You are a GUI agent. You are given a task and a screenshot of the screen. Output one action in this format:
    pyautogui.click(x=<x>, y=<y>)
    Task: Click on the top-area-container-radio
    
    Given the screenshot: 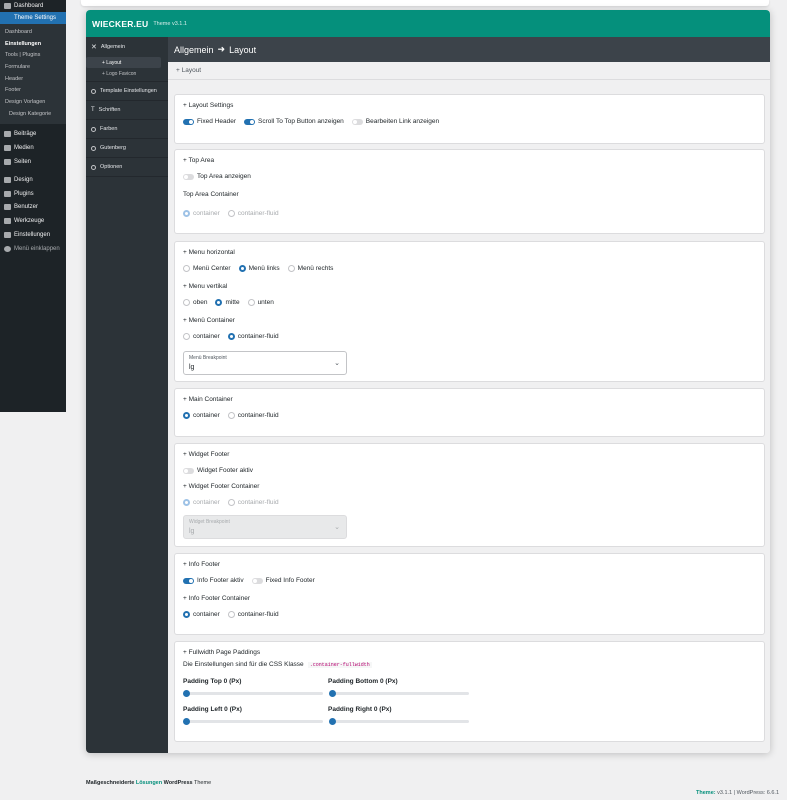 What is the action you would take?
    pyautogui.click(x=186, y=213)
    